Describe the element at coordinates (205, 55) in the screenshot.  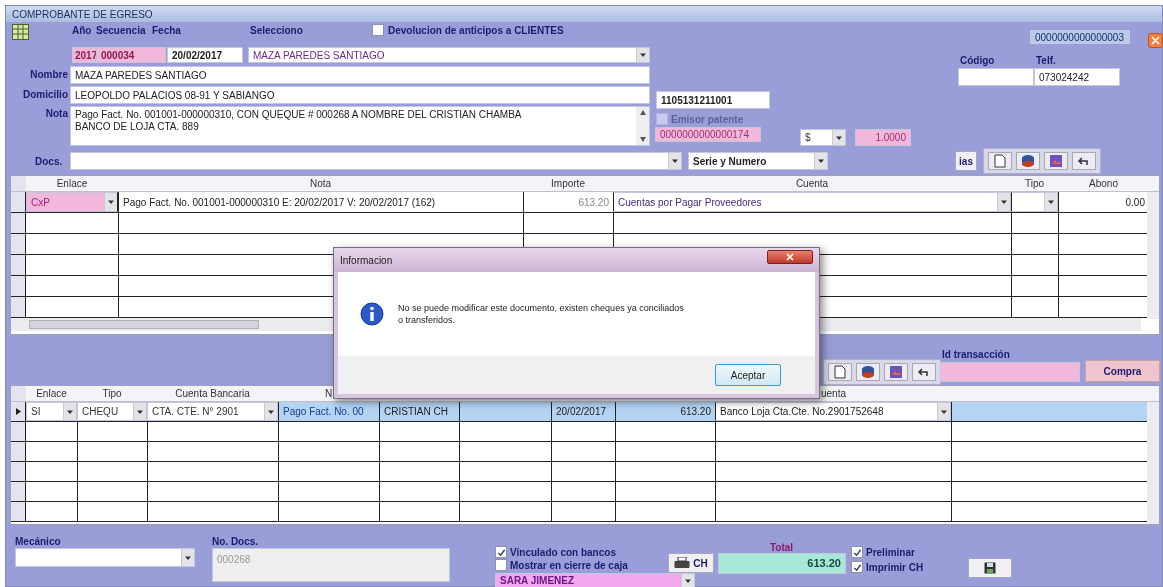
I see `date-field: 20/02/2017` at that location.